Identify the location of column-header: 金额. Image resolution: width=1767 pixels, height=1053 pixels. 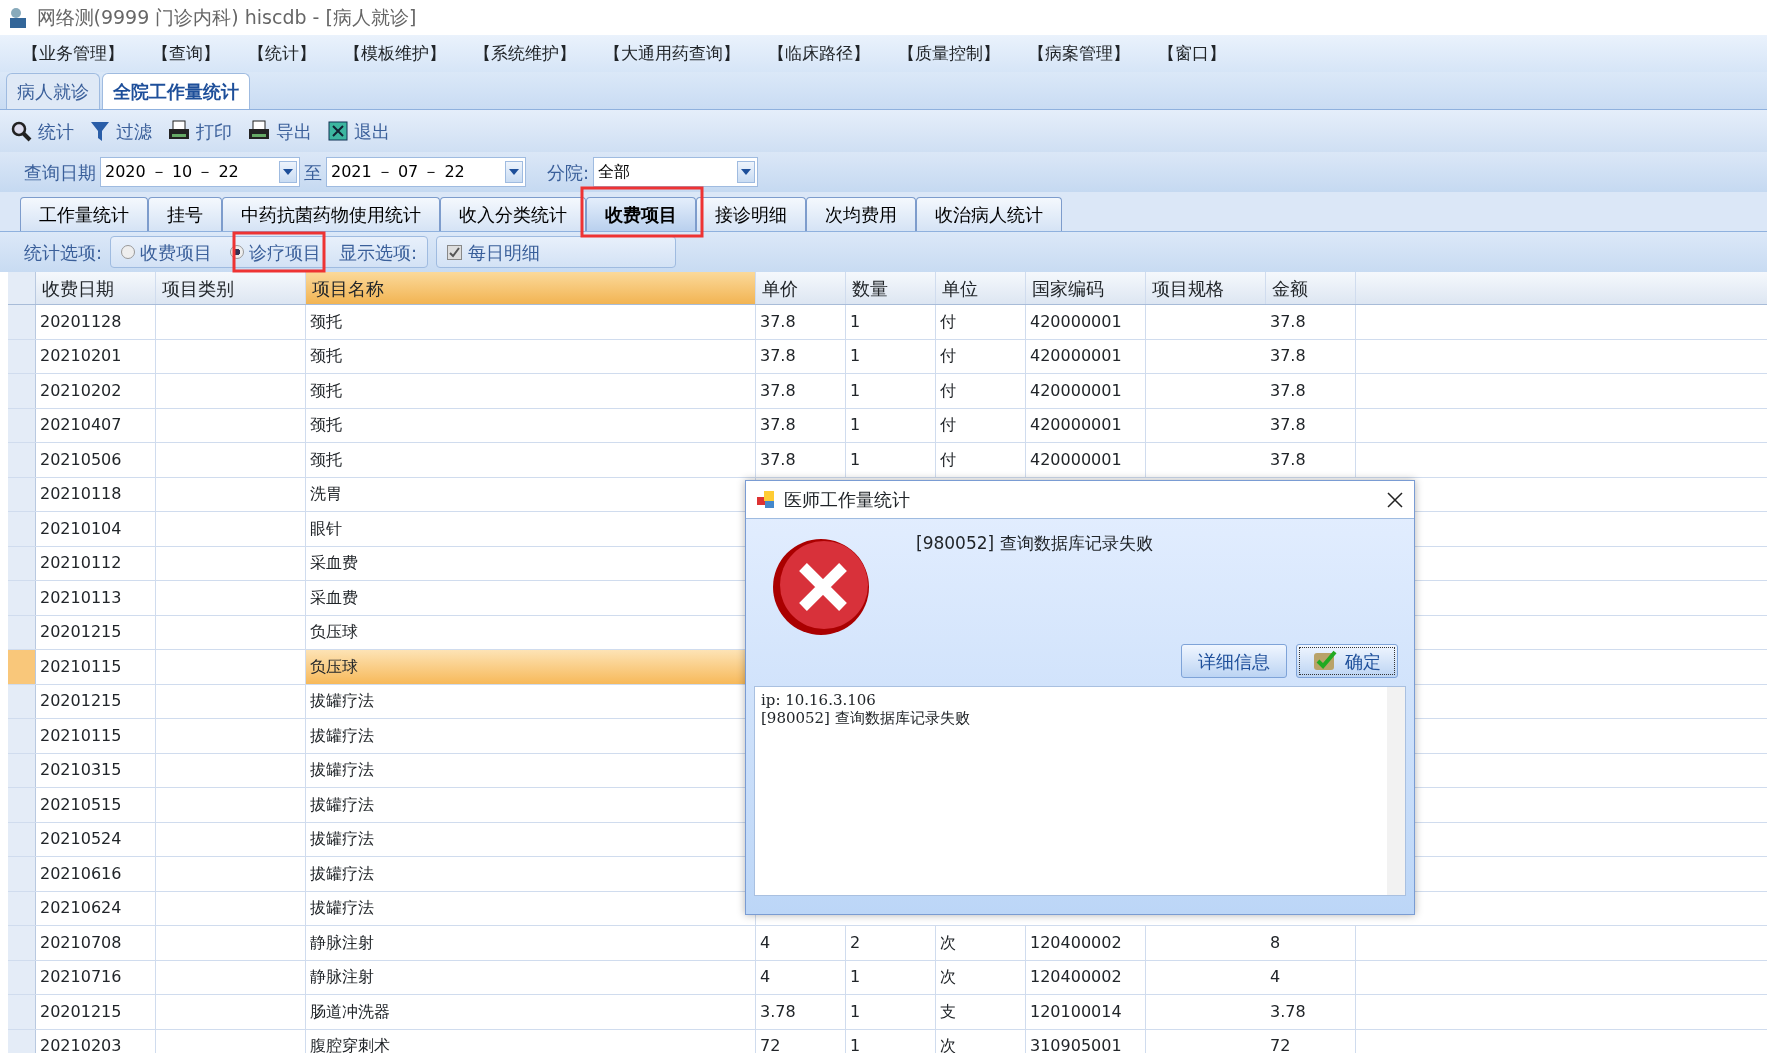
(1311, 288).